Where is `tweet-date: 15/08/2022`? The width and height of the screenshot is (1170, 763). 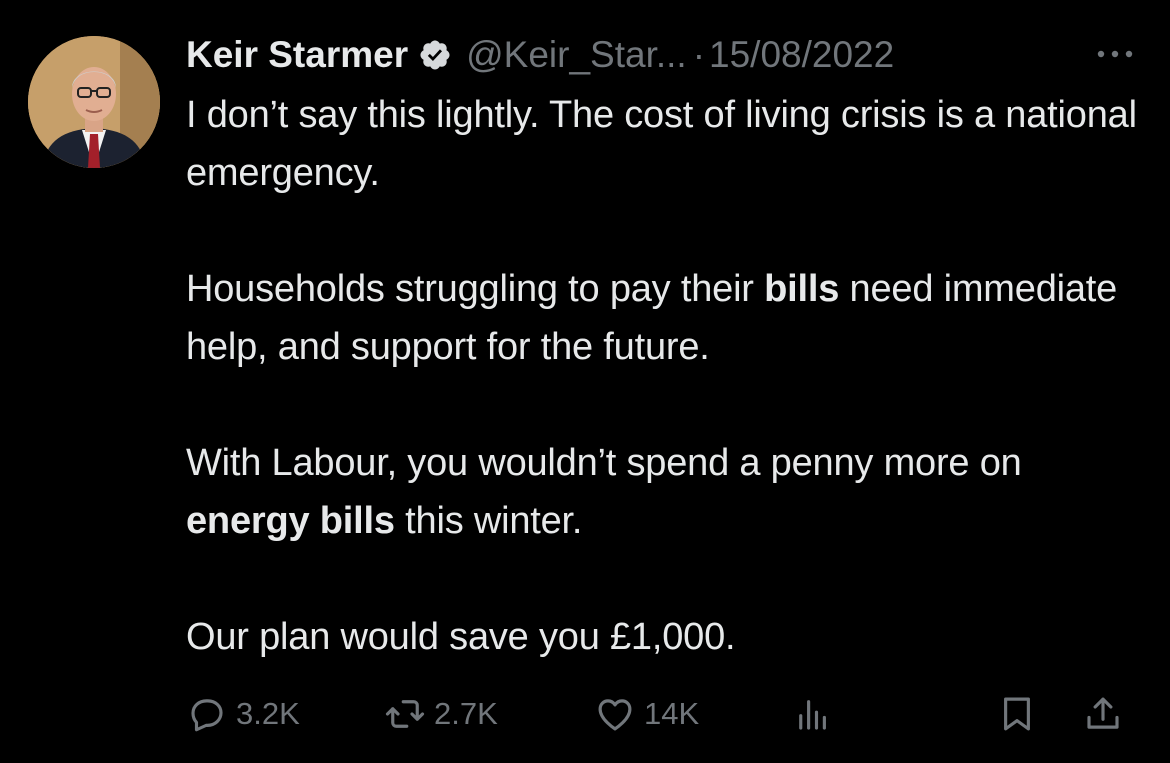
tweet-date: 15/08/2022 is located at coordinates (801, 55).